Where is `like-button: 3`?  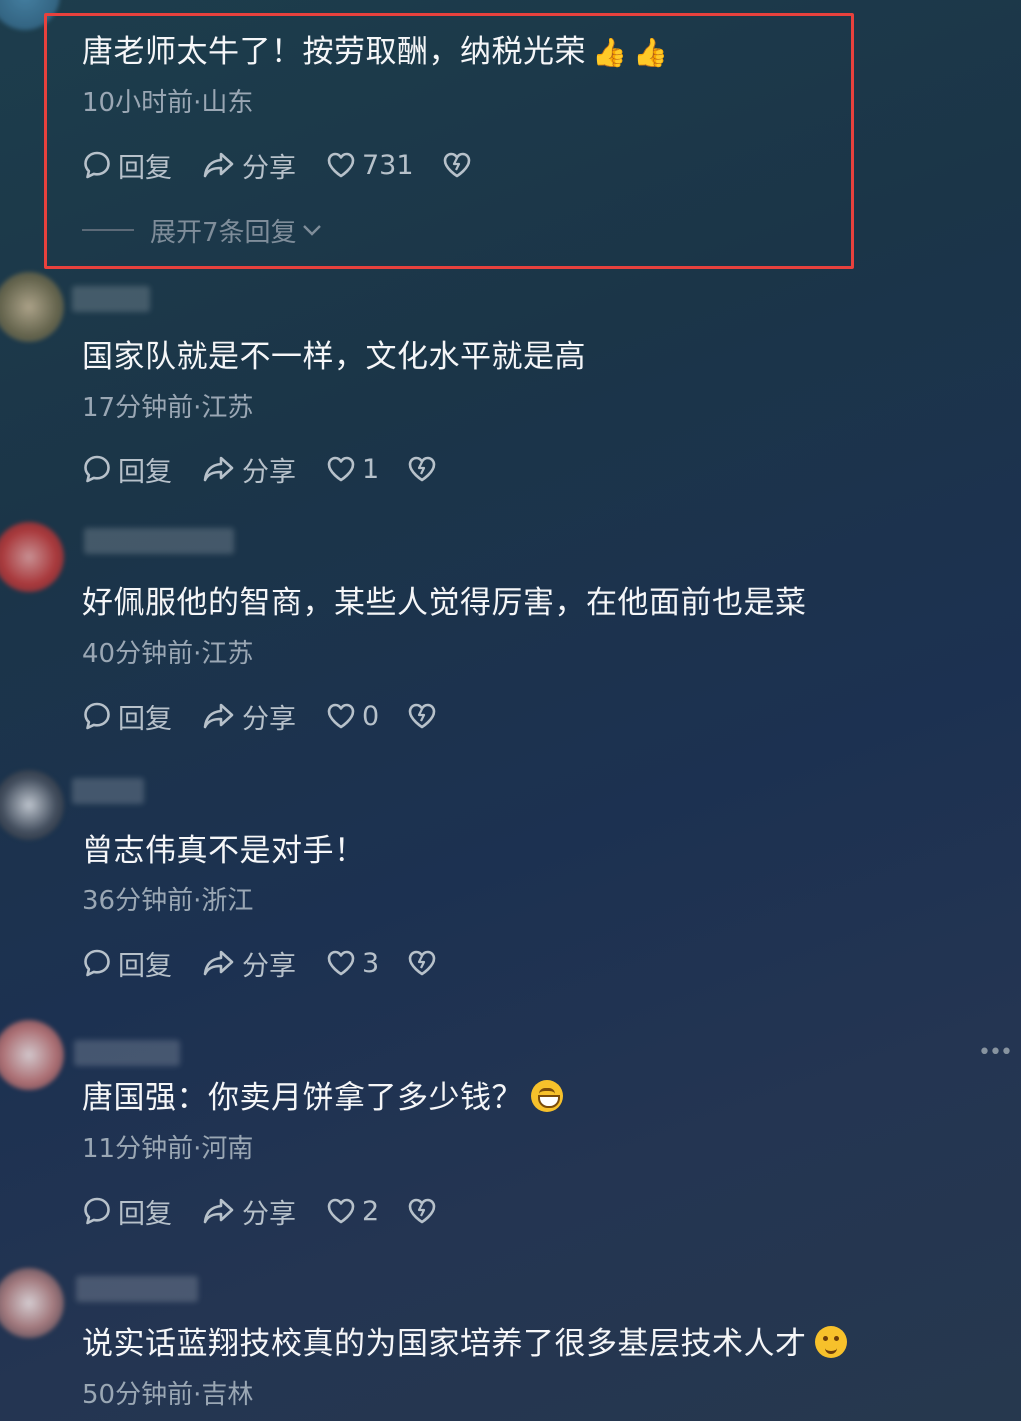 like-button: 3 is located at coordinates (352, 963).